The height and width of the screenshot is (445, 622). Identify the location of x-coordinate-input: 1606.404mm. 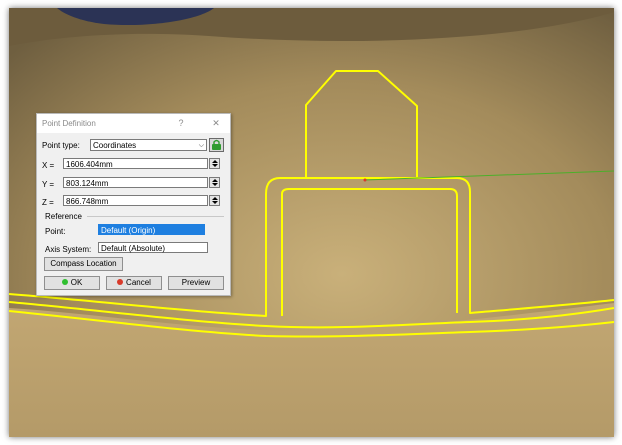
(135, 163).